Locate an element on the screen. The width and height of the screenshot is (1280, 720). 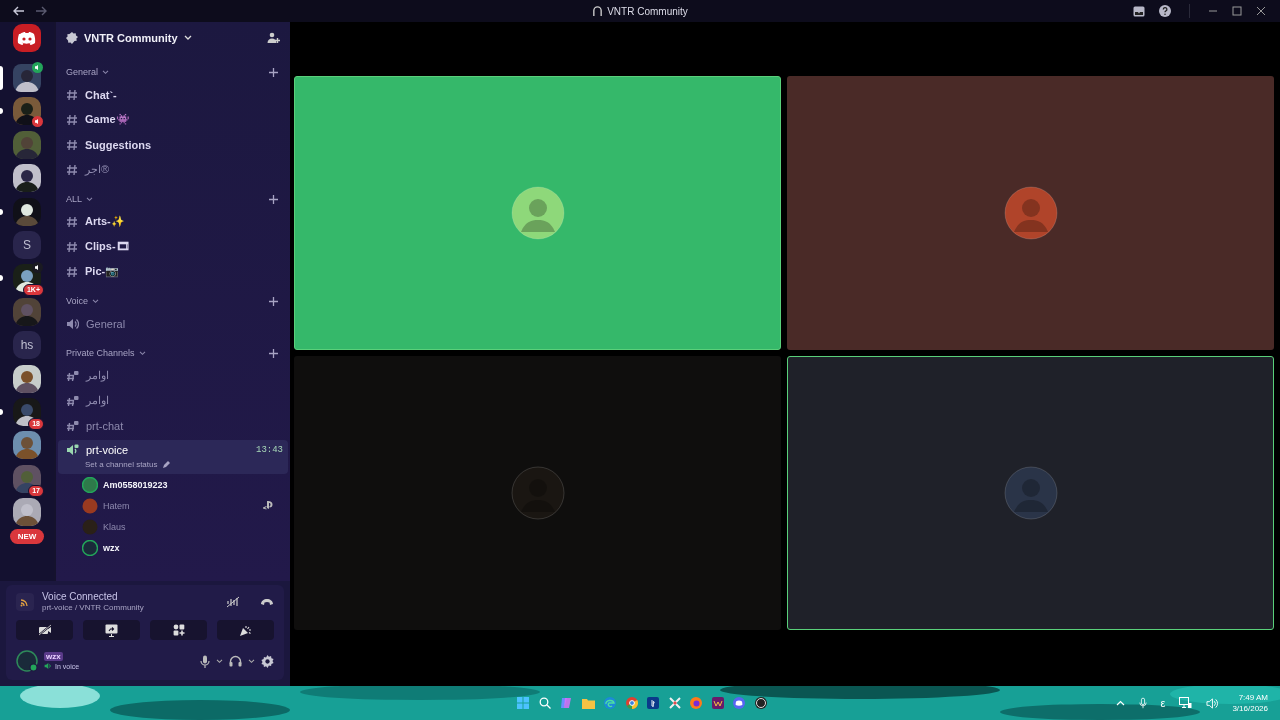
x-app-icon is located at coordinates (674, 703).